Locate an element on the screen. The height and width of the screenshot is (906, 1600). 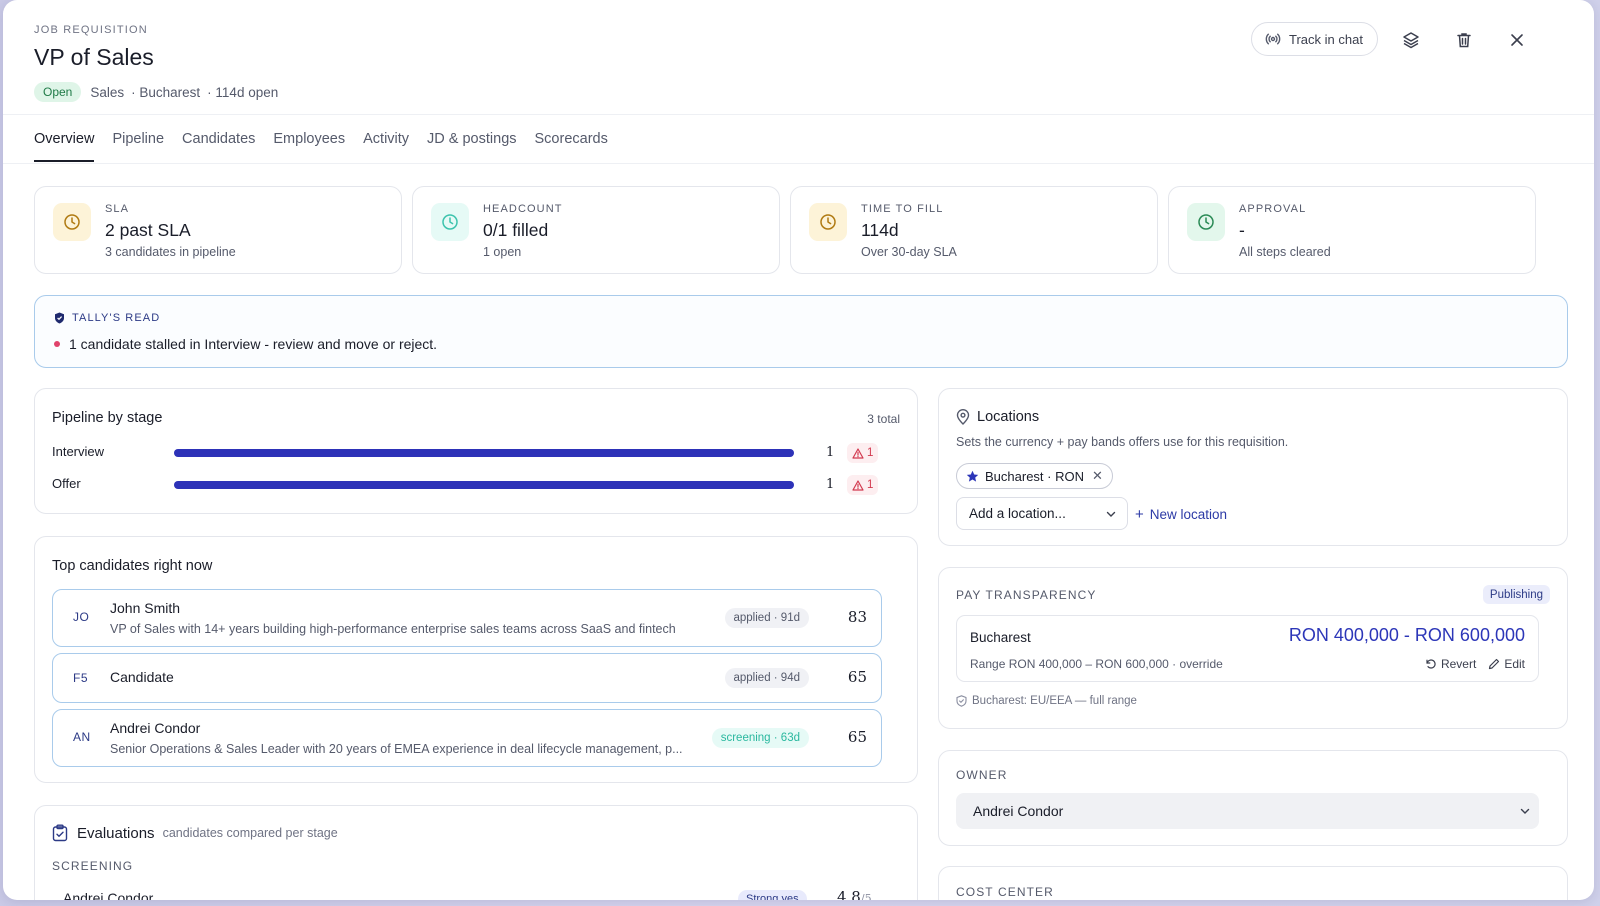
revert-label: Revert is located at coordinates (1458, 664).